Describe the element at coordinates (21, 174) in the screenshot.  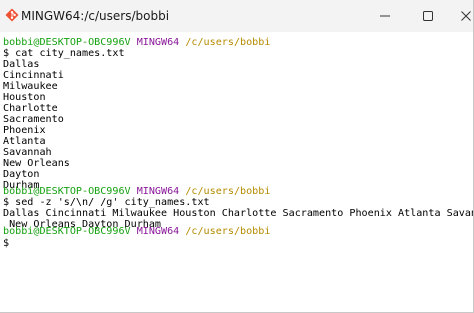
I see `output-line: Dayton` at that location.